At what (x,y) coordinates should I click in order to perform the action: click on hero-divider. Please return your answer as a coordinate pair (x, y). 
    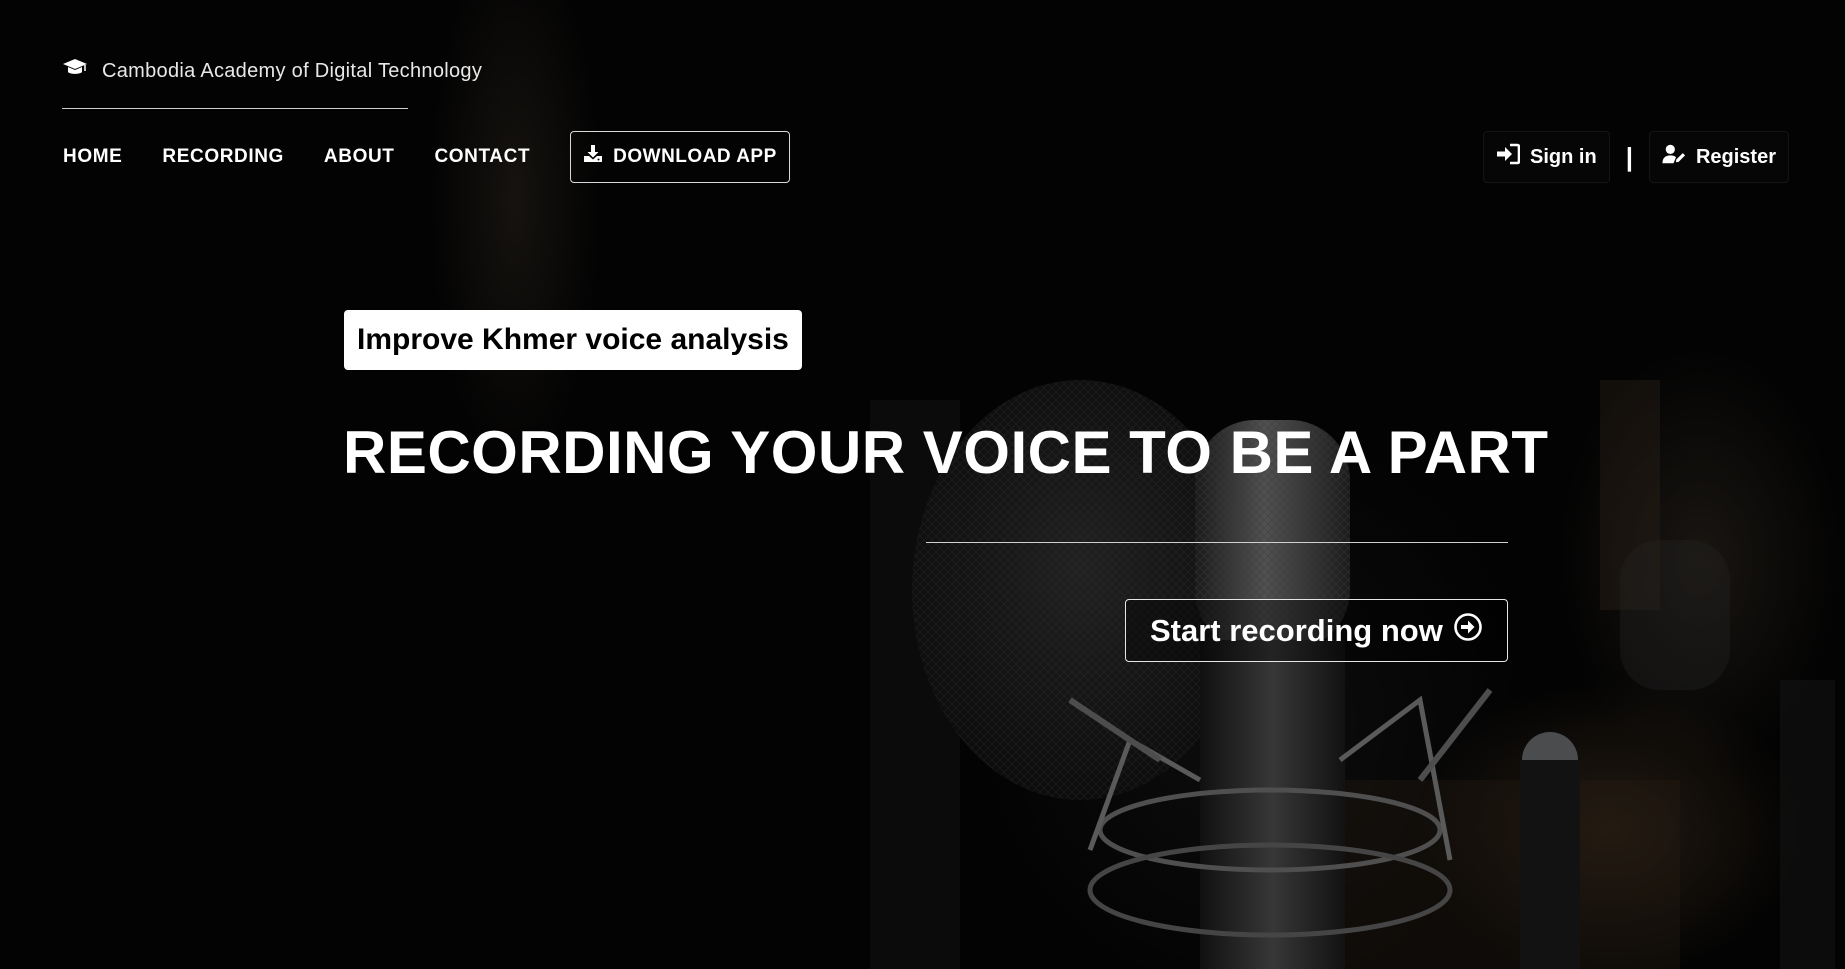
    Looking at the image, I should click on (1217, 542).